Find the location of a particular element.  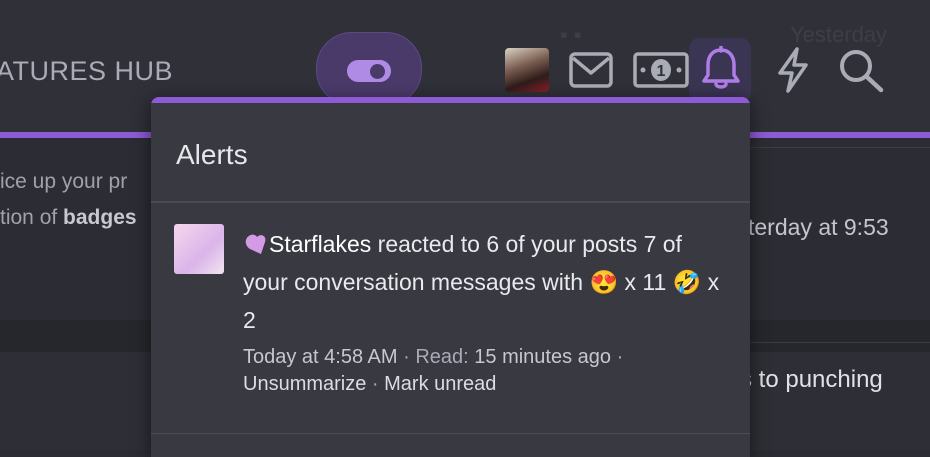

money-icon-label: 1 is located at coordinates (661, 71).